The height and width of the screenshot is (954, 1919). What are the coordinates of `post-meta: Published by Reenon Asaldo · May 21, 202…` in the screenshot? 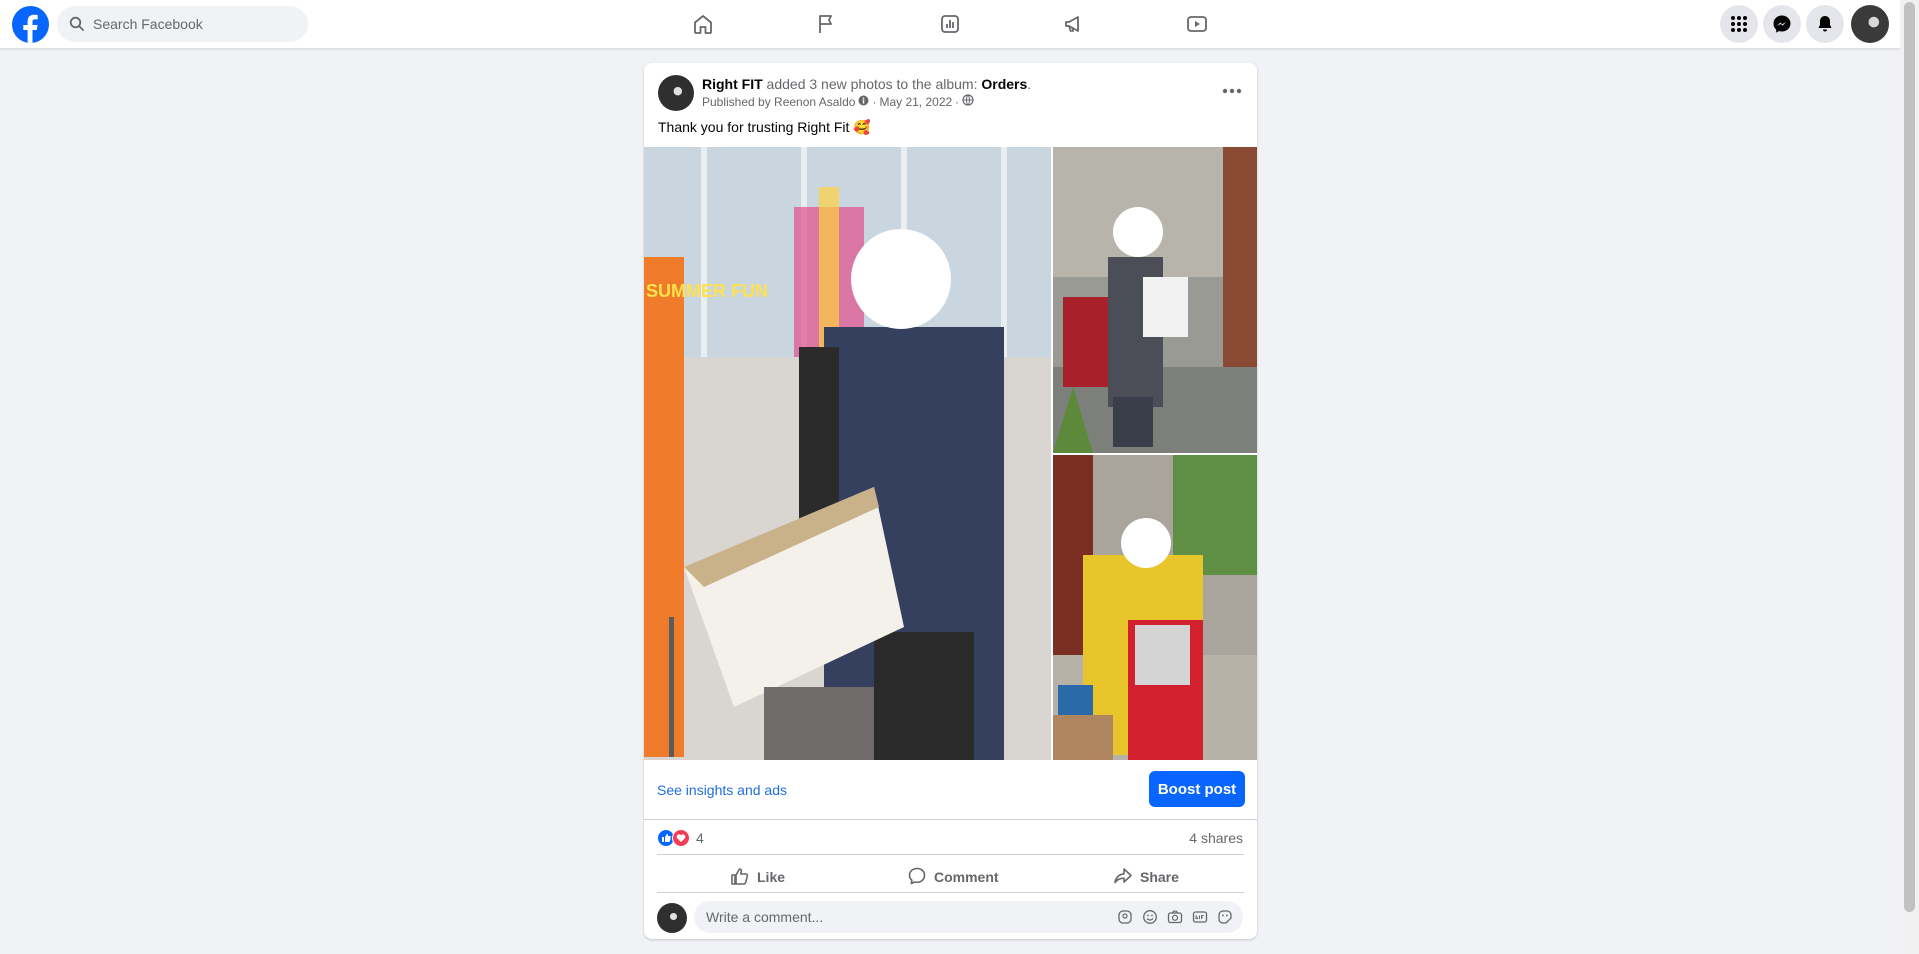 It's located at (838, 101).